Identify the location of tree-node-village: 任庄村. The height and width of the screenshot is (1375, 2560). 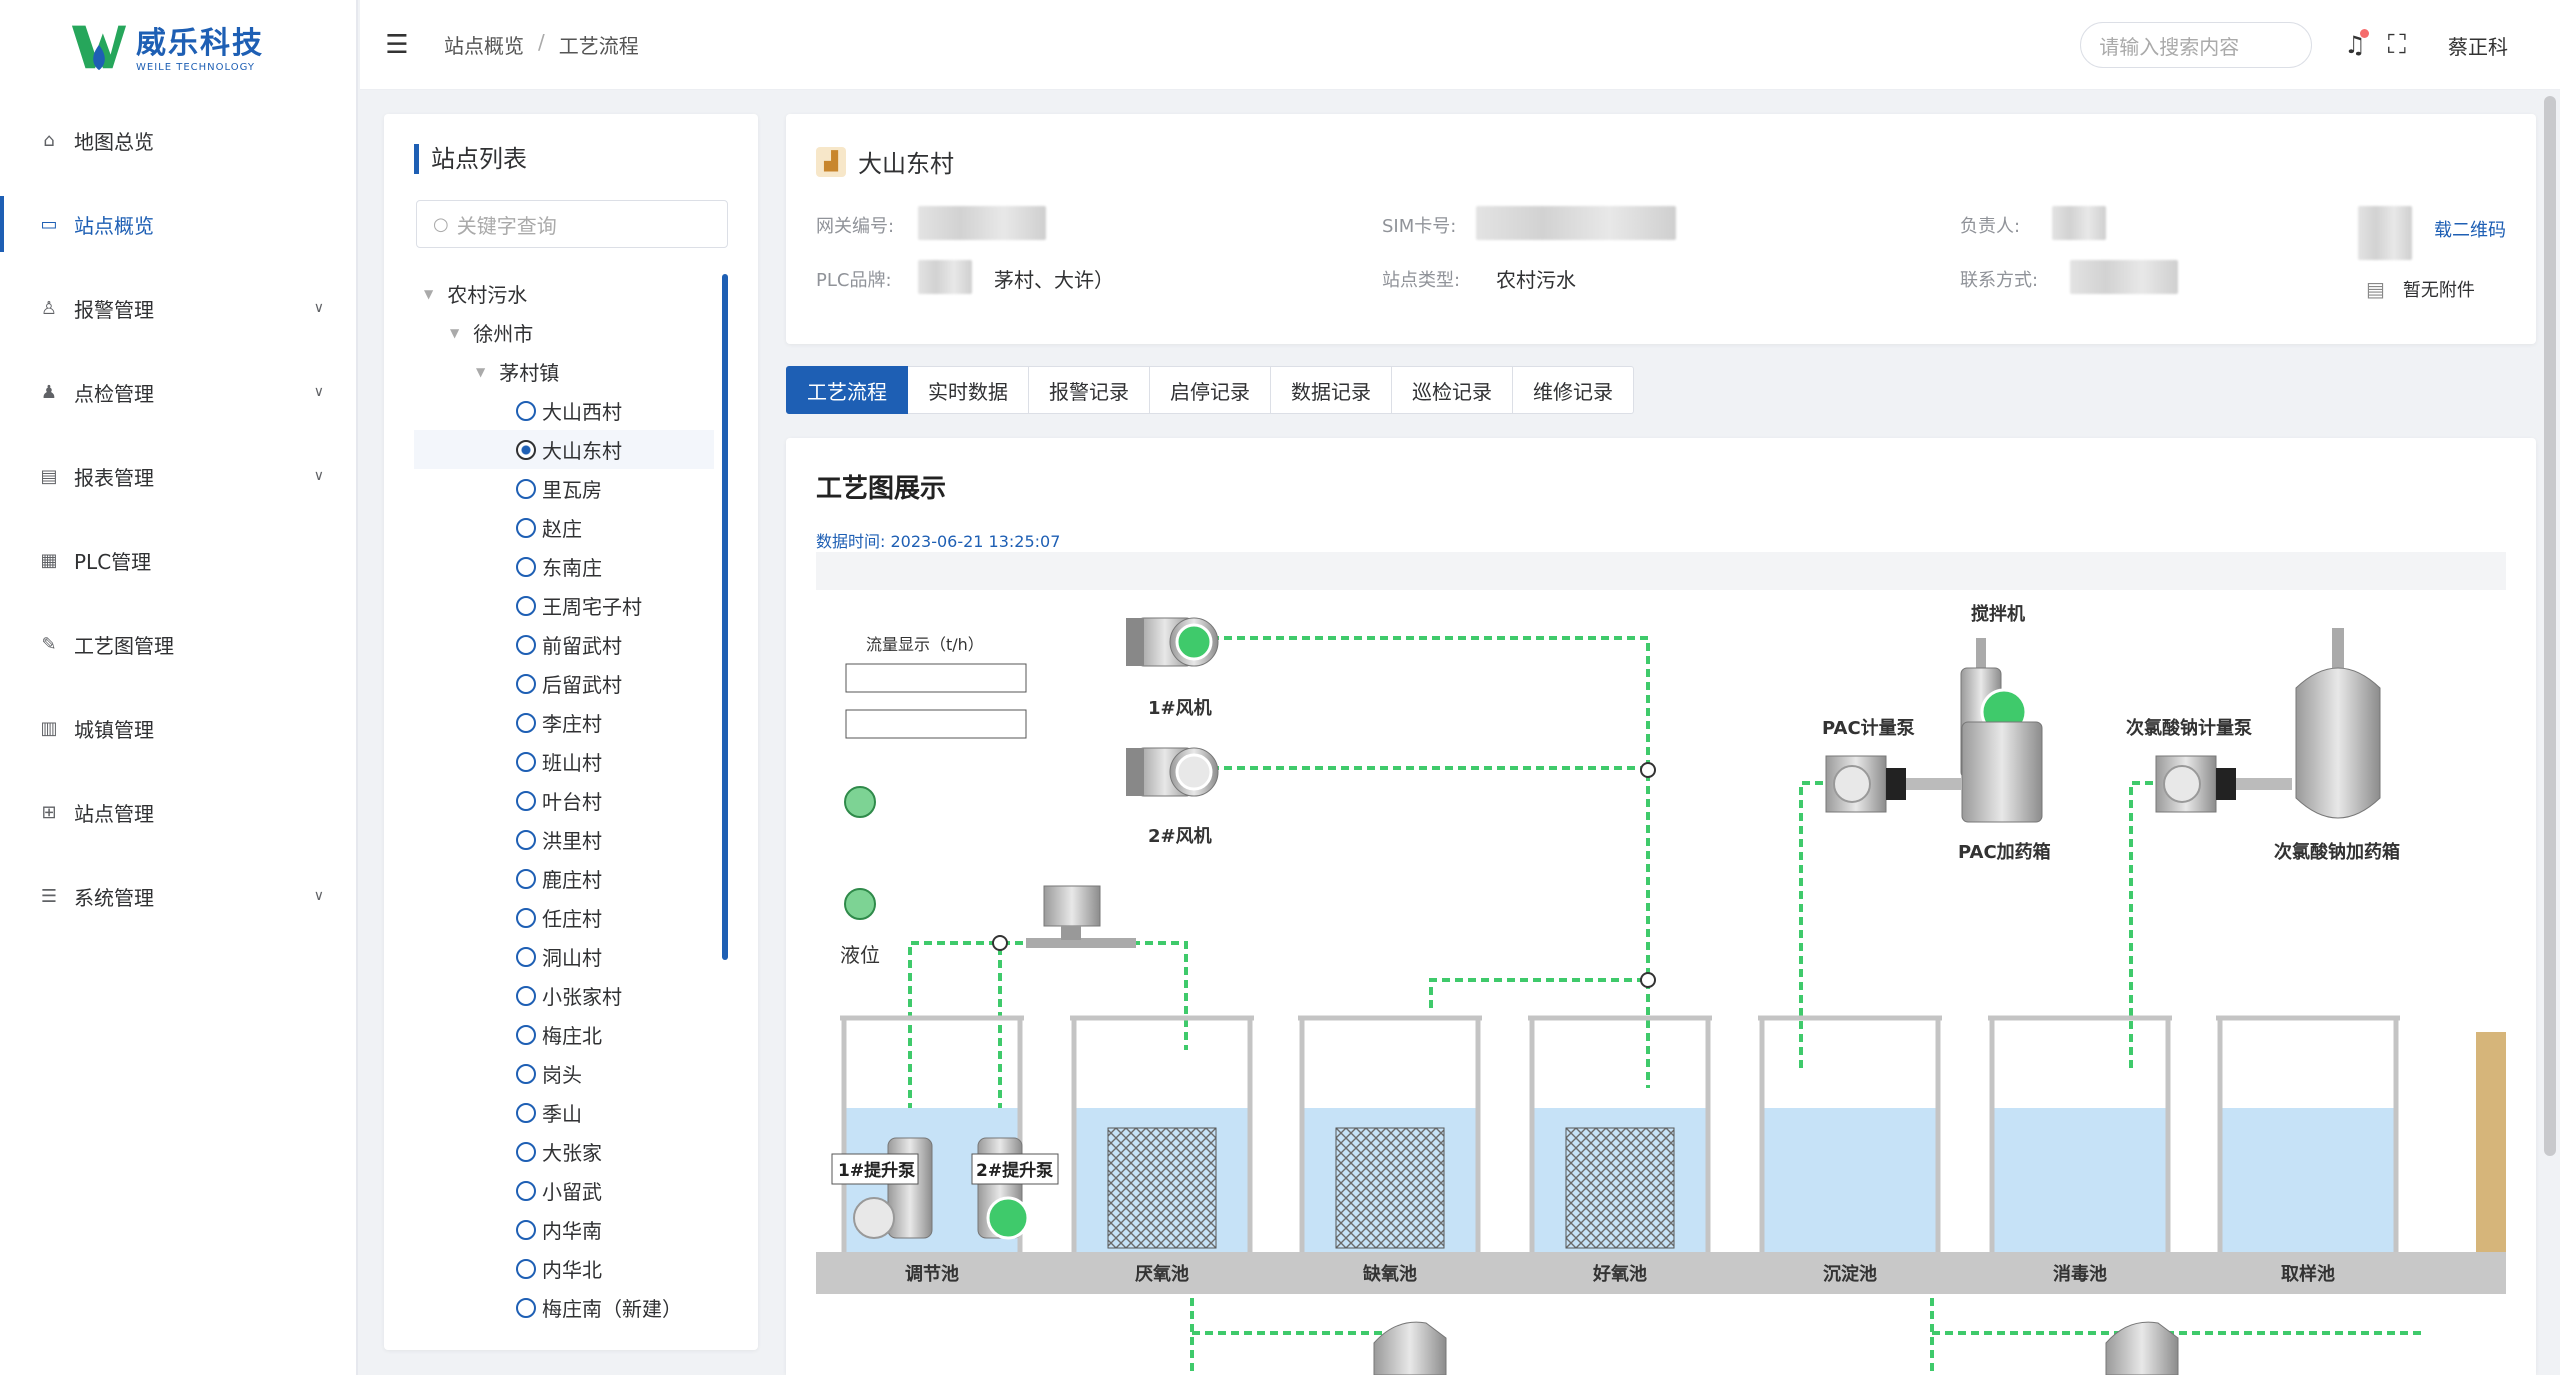
(564, 917).